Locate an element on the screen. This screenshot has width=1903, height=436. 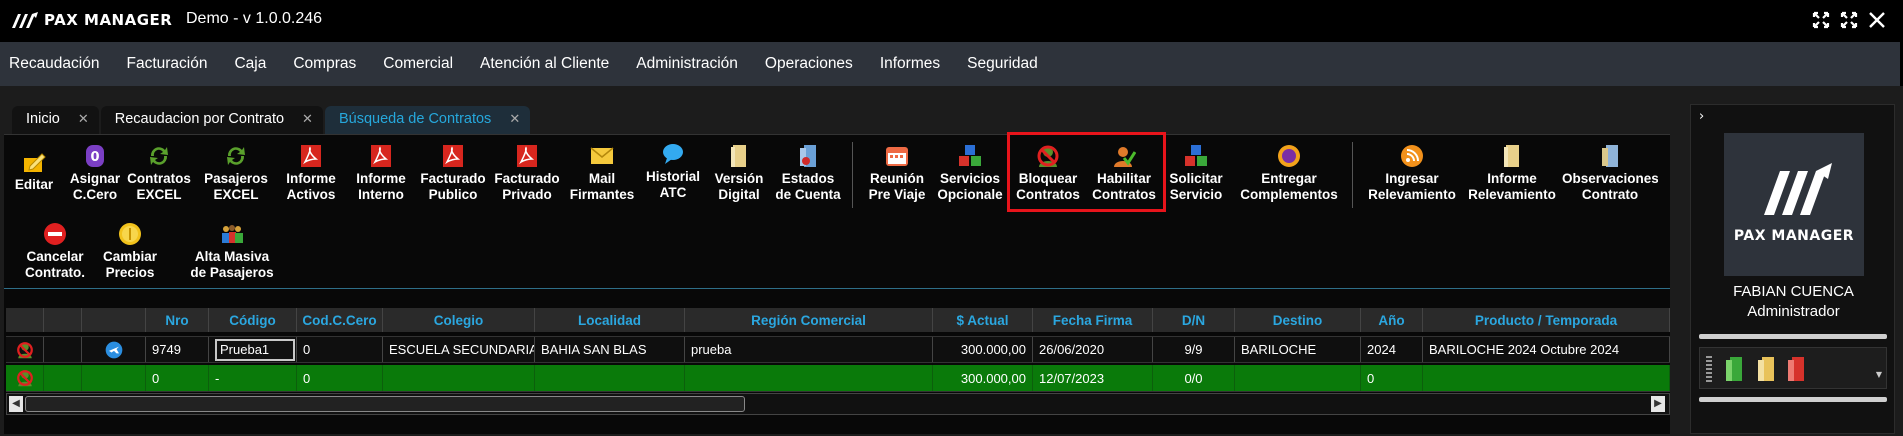
historial-atc-button: Historial ATC is located at coordinates (673, 171).